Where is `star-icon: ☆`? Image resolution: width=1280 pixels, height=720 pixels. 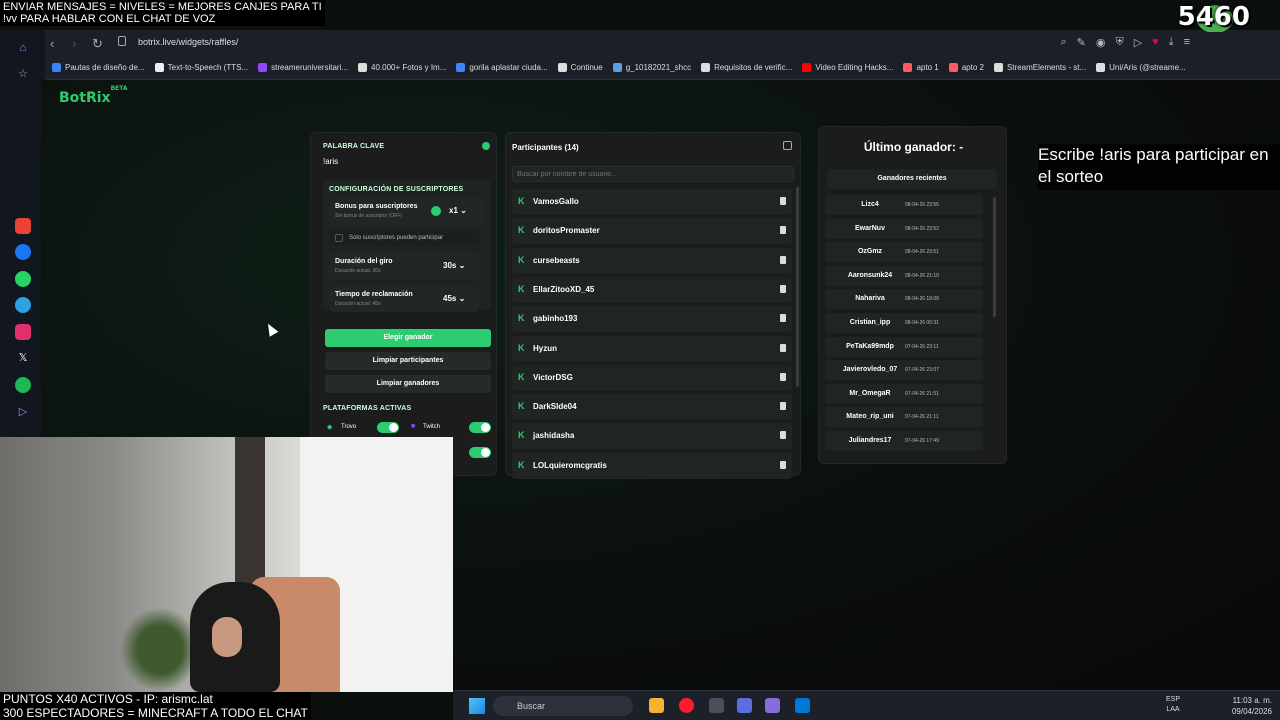
star-icon: ☆ is located at coordinates (23, 74).